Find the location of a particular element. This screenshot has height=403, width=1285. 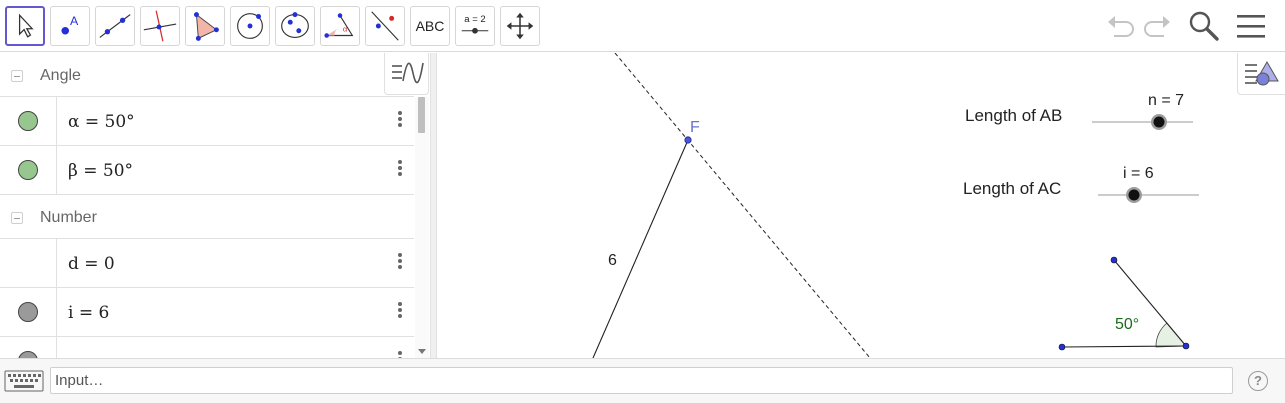

angle-tool-button: α is located at coordinates (340, 26).